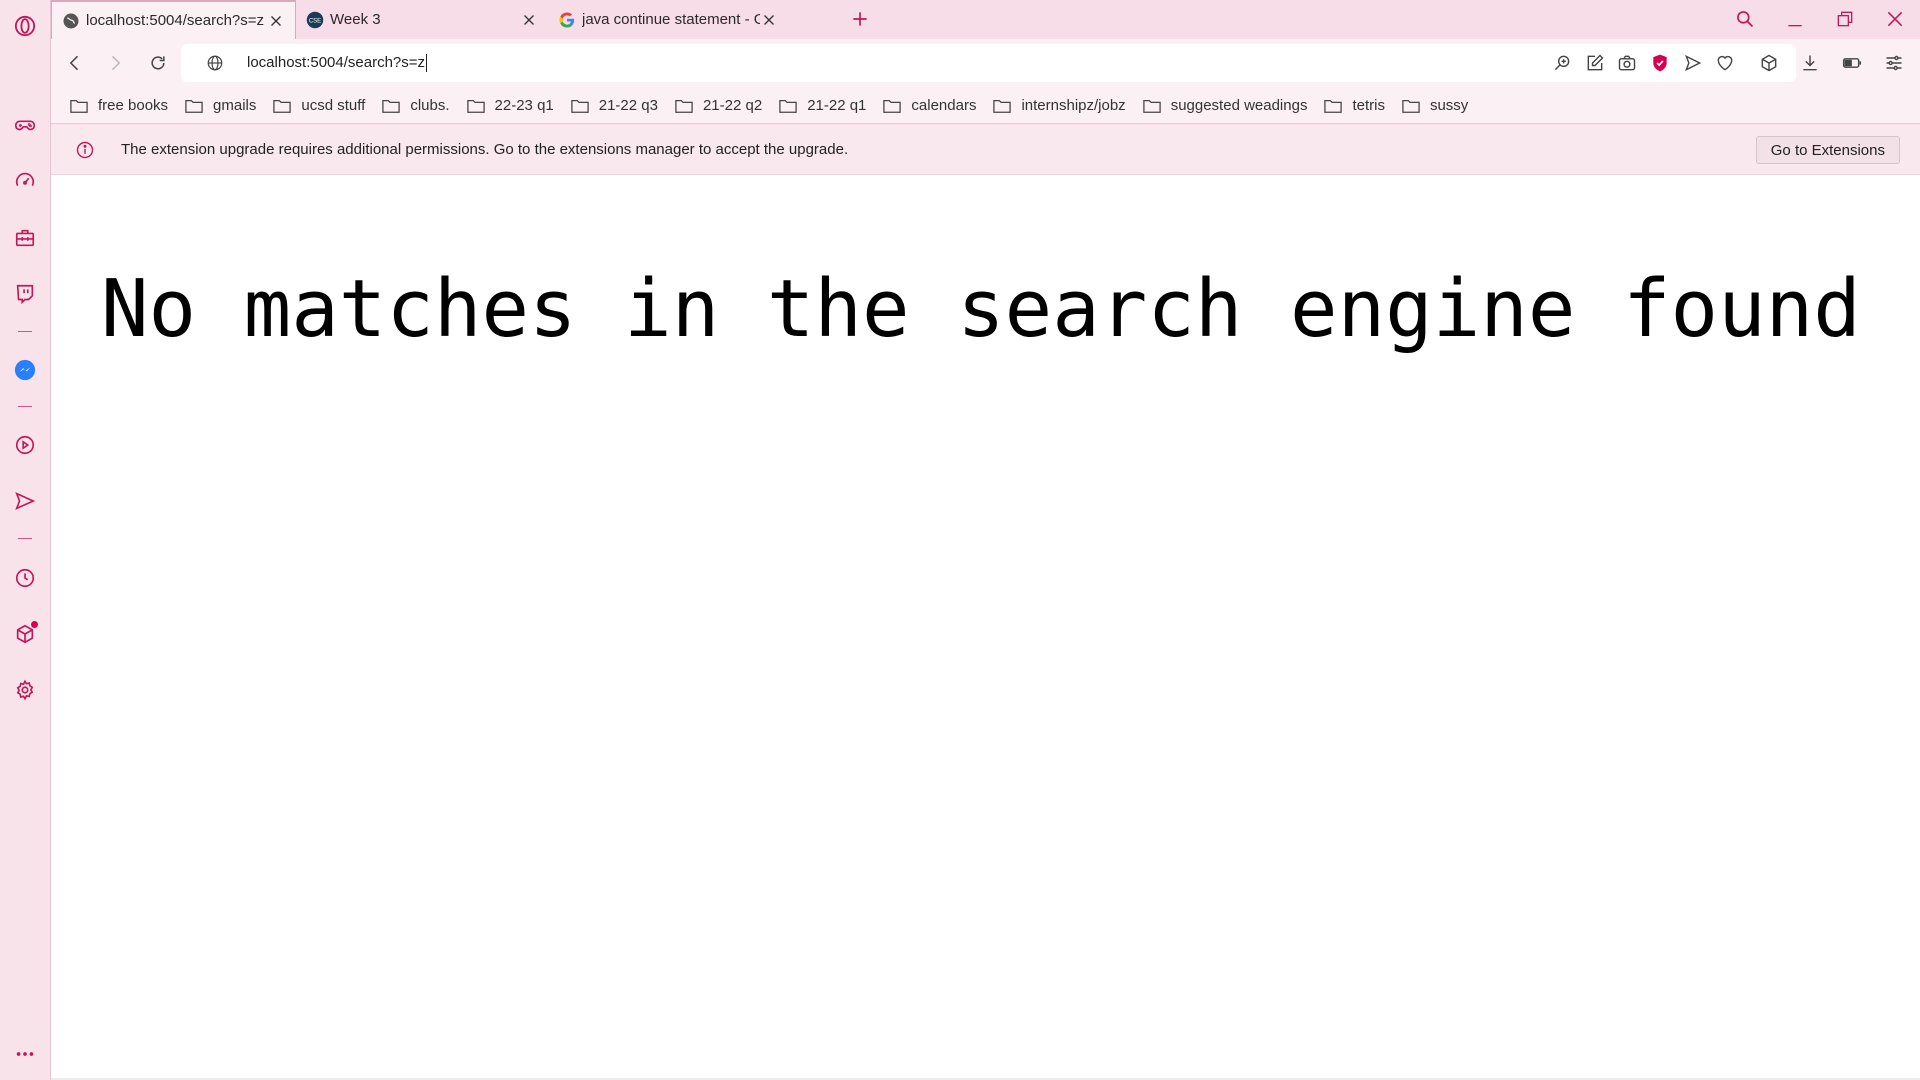  Describe the element at coordinates (1795, 19) in the screenshot. I see `minimize-icon` at that location.